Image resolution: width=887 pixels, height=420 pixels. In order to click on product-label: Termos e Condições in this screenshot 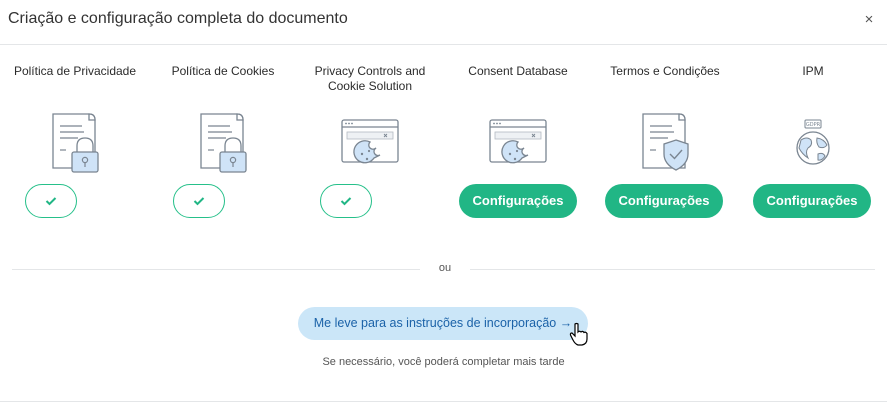, I will do `click(665, 71)`.